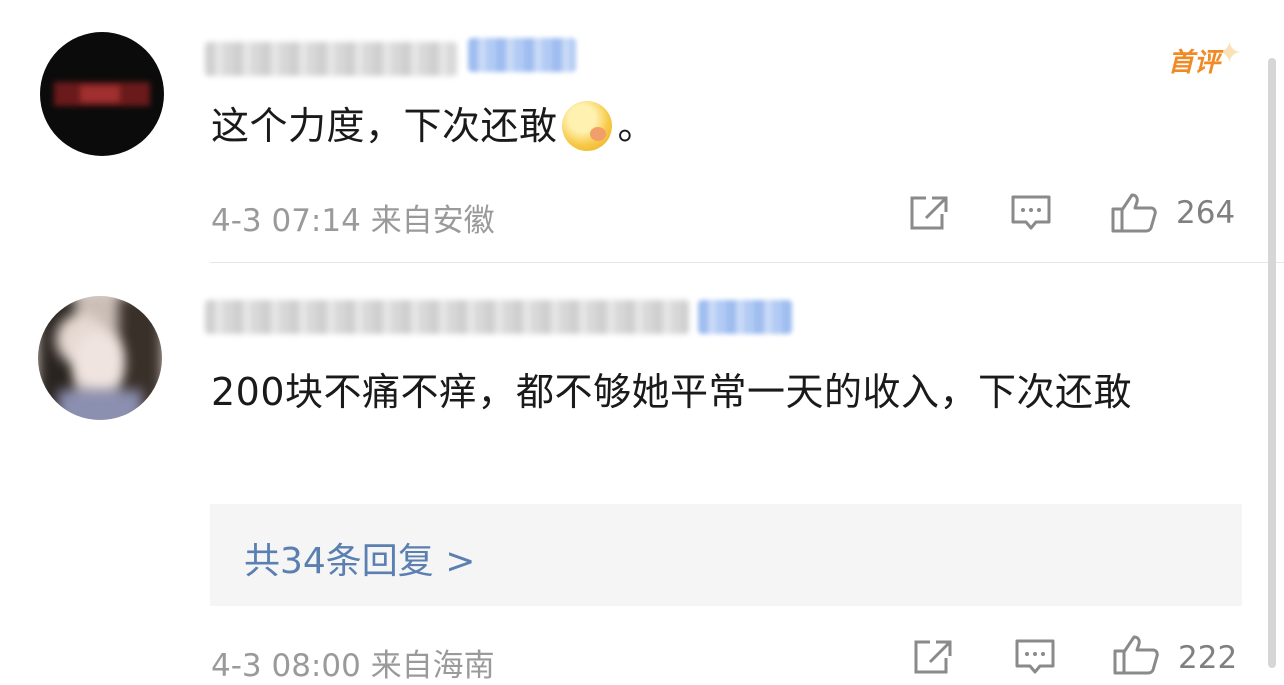 The width and height of the screenshot is (1284, 685). What do you see at coordinates (100, 405) in the screenshot?
I see `avatar-image-shirt` at bounding box center [100, 405].